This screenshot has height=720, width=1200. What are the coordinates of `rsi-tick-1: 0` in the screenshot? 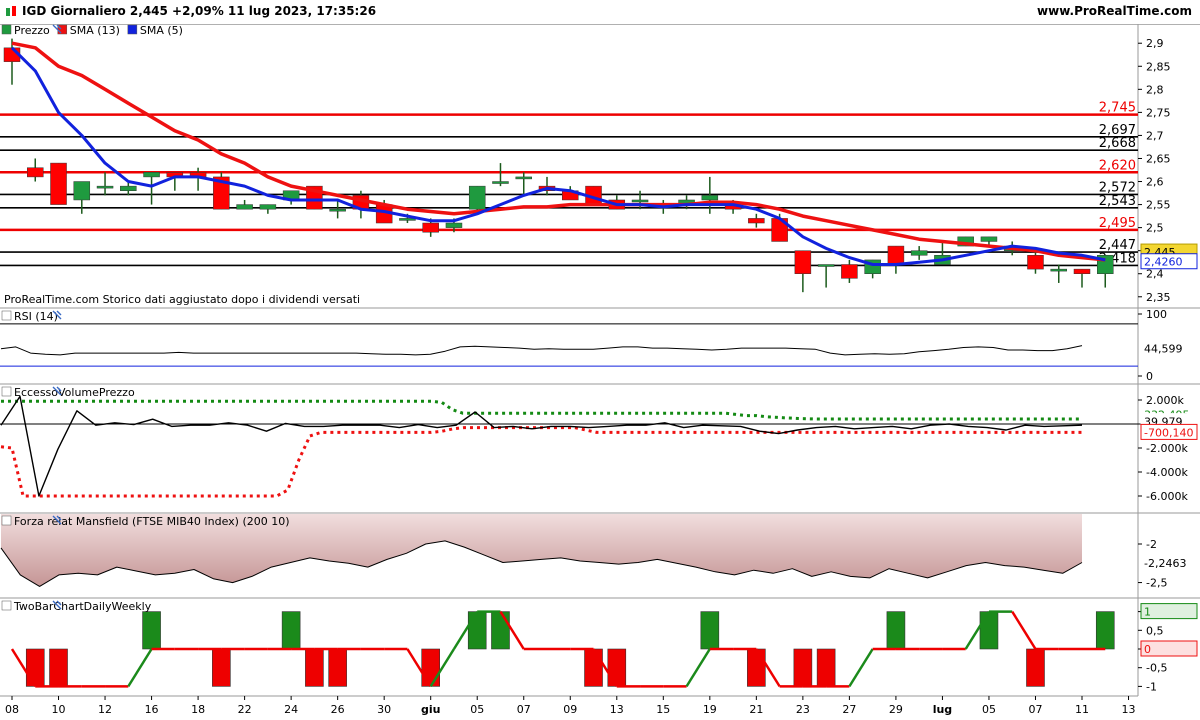 It's located at (1149, 376).